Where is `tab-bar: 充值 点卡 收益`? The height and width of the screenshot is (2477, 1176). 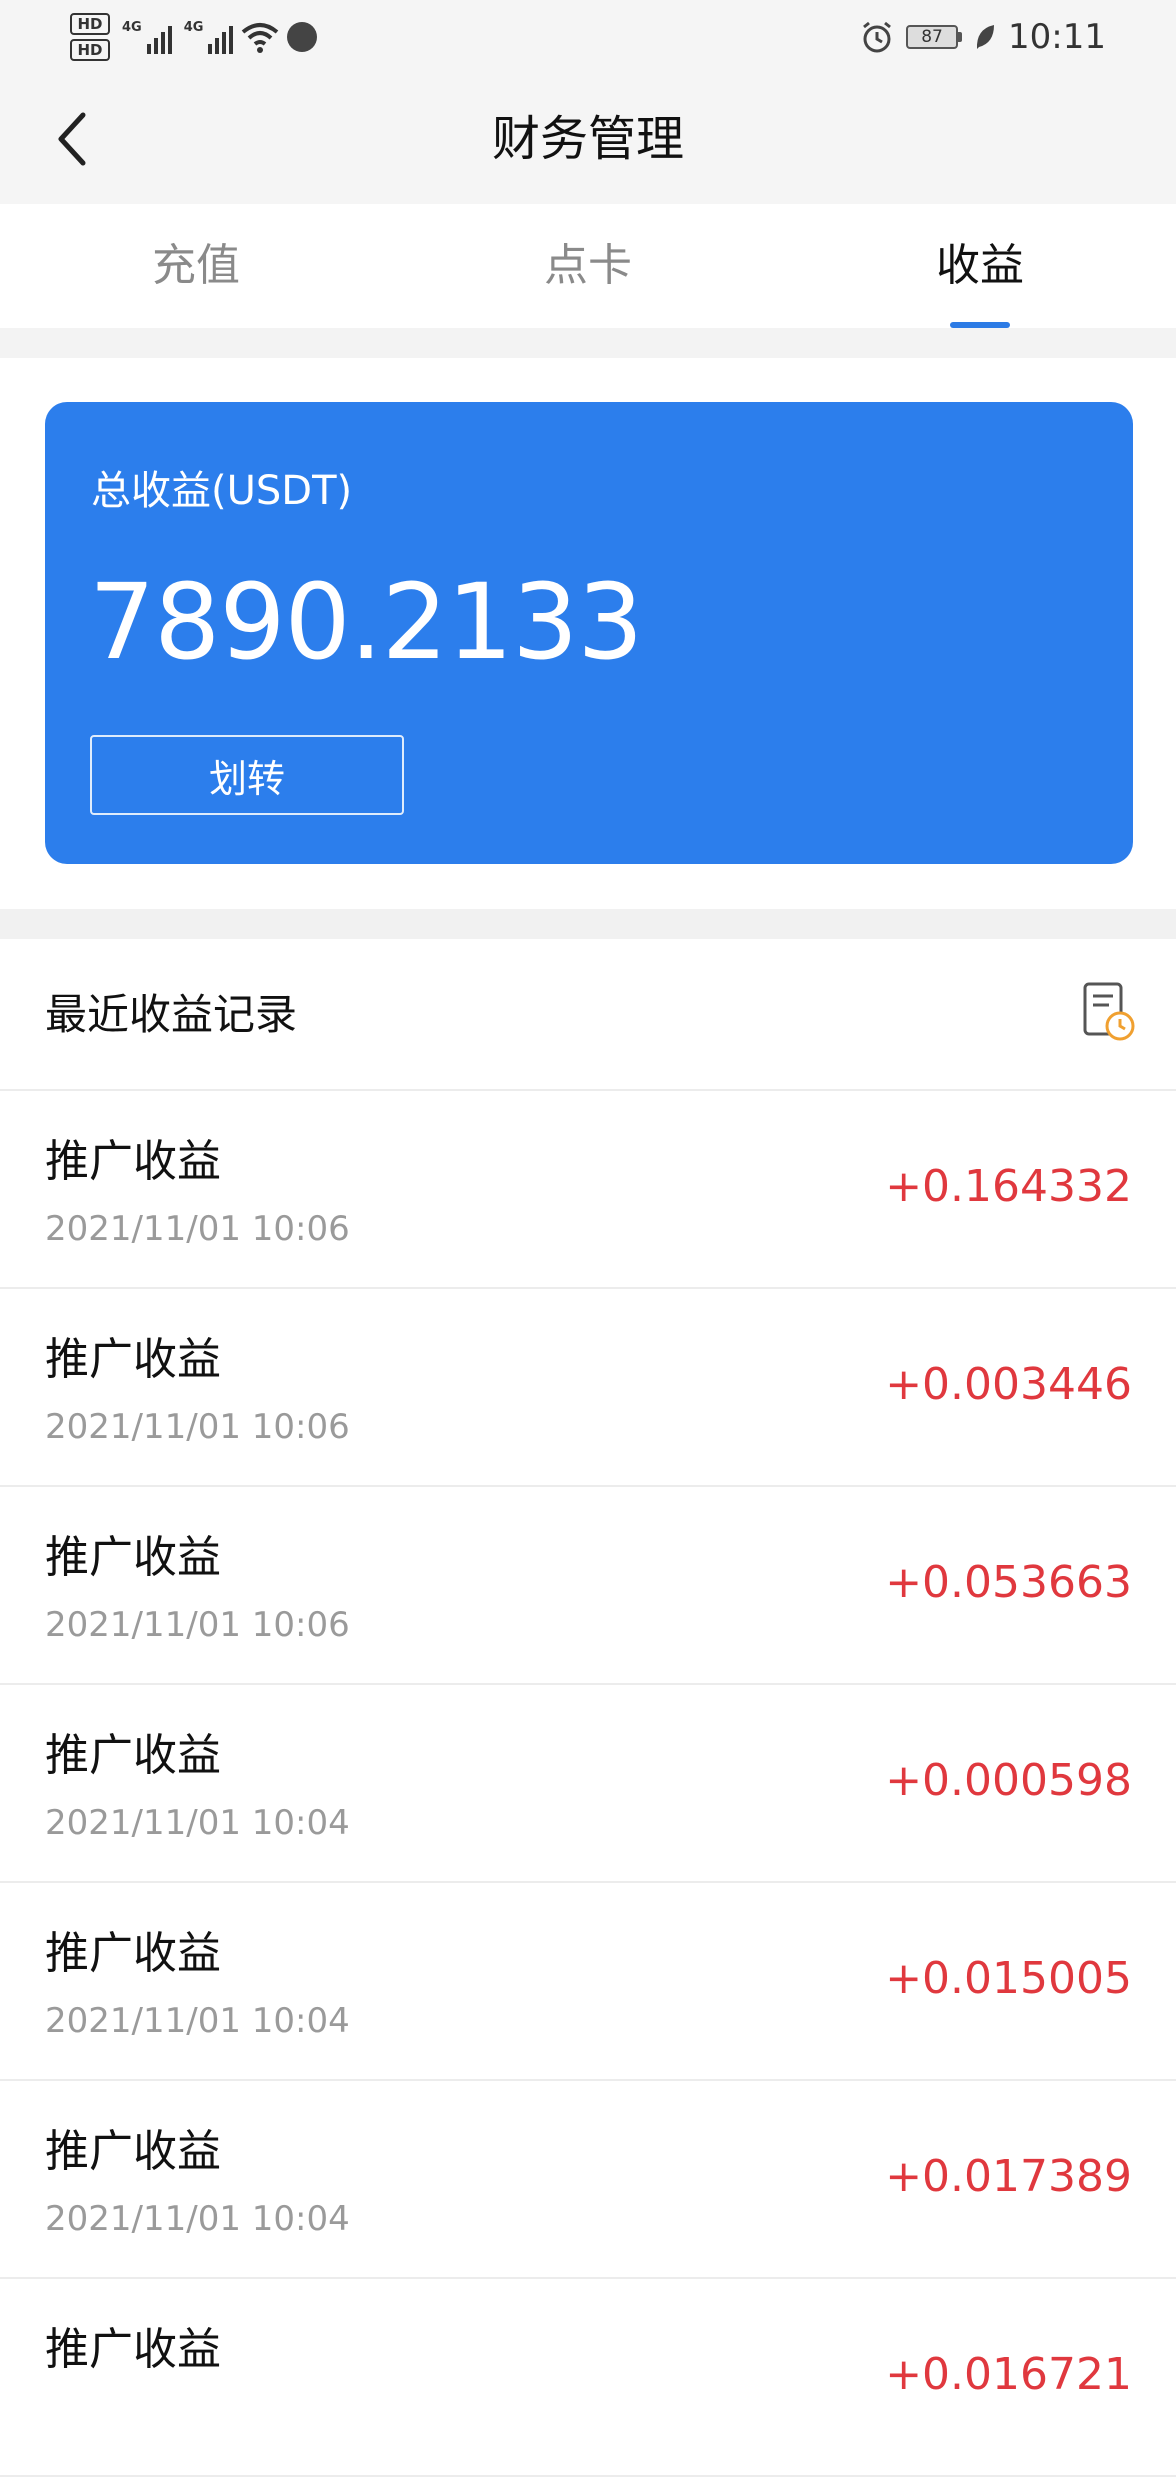
tab-bar: 充值 点卡 收益 is located at coordinates (588, 266).